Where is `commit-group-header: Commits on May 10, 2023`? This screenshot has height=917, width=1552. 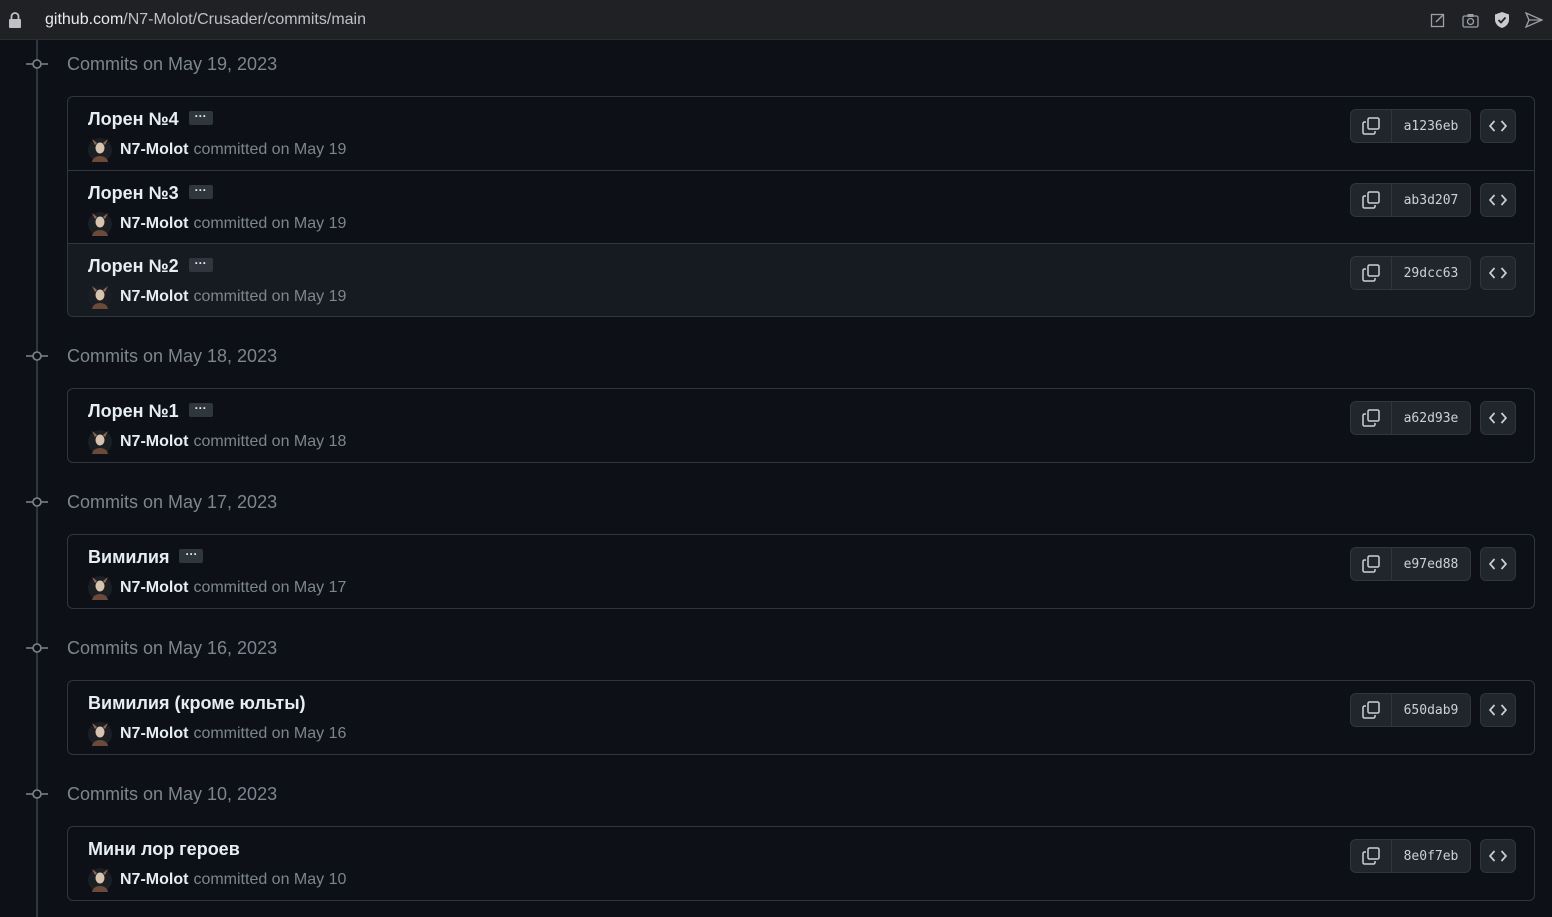
commit-group-header: Commits on May 10, 2023 is located at coordinates (776, 794).